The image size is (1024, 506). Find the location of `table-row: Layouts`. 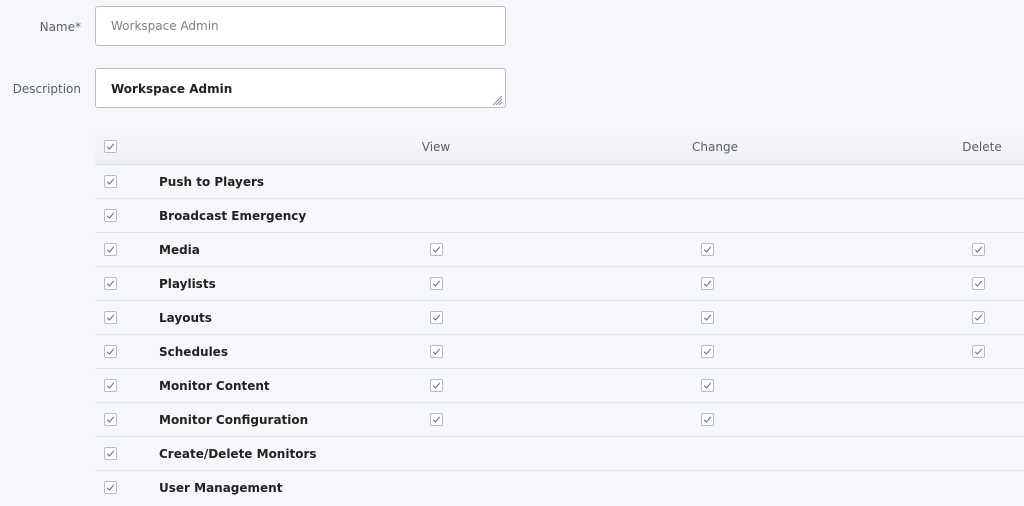

table-row: Layouts is located at coordinates (559, 318).